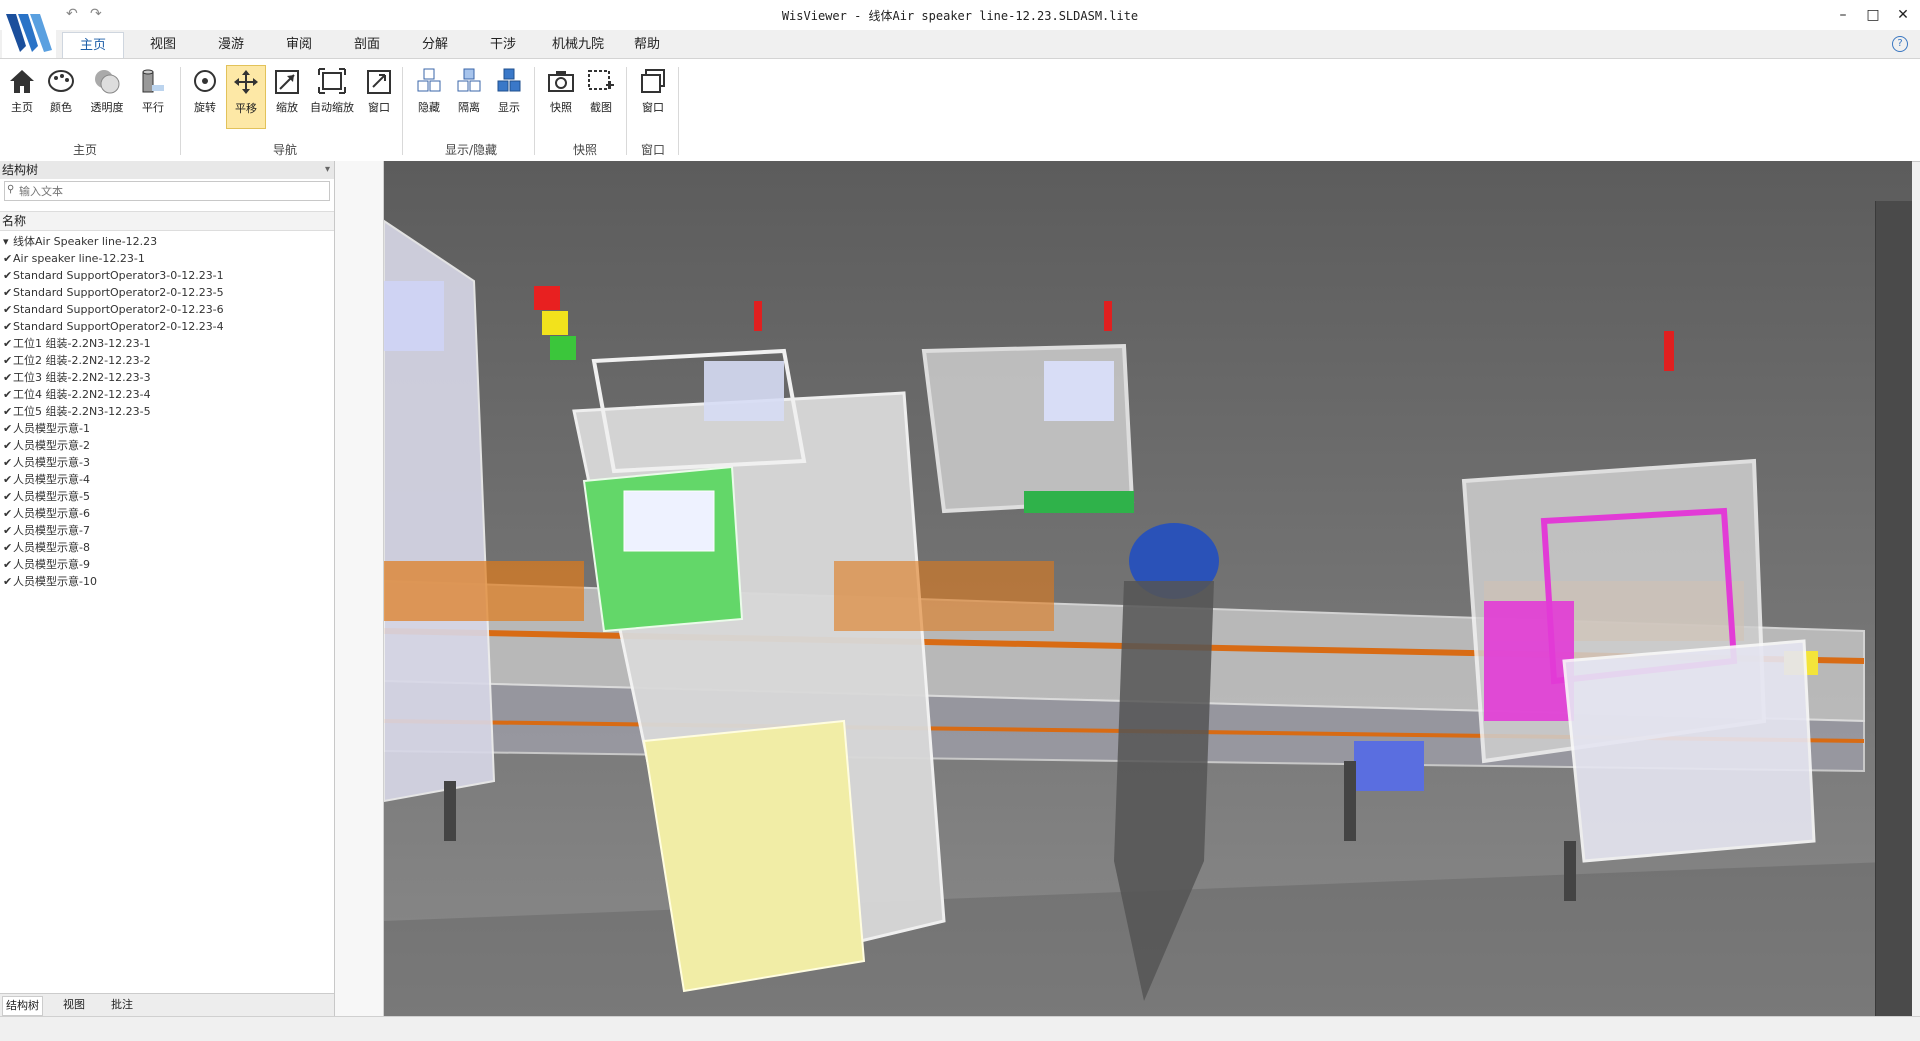 The height and width of the screenshot is (1041, 1920). I want to click on panel-title: 结构树, so click(20, 170).